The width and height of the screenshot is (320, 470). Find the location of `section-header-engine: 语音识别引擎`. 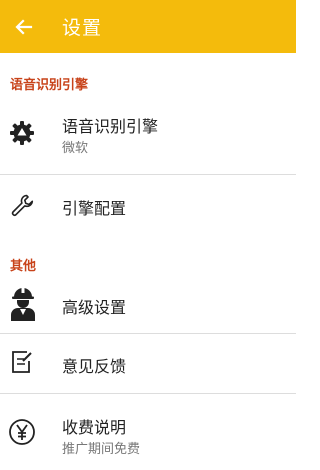

section-header-engine: 语音识别引擎 is located at coordinates (49, 85).